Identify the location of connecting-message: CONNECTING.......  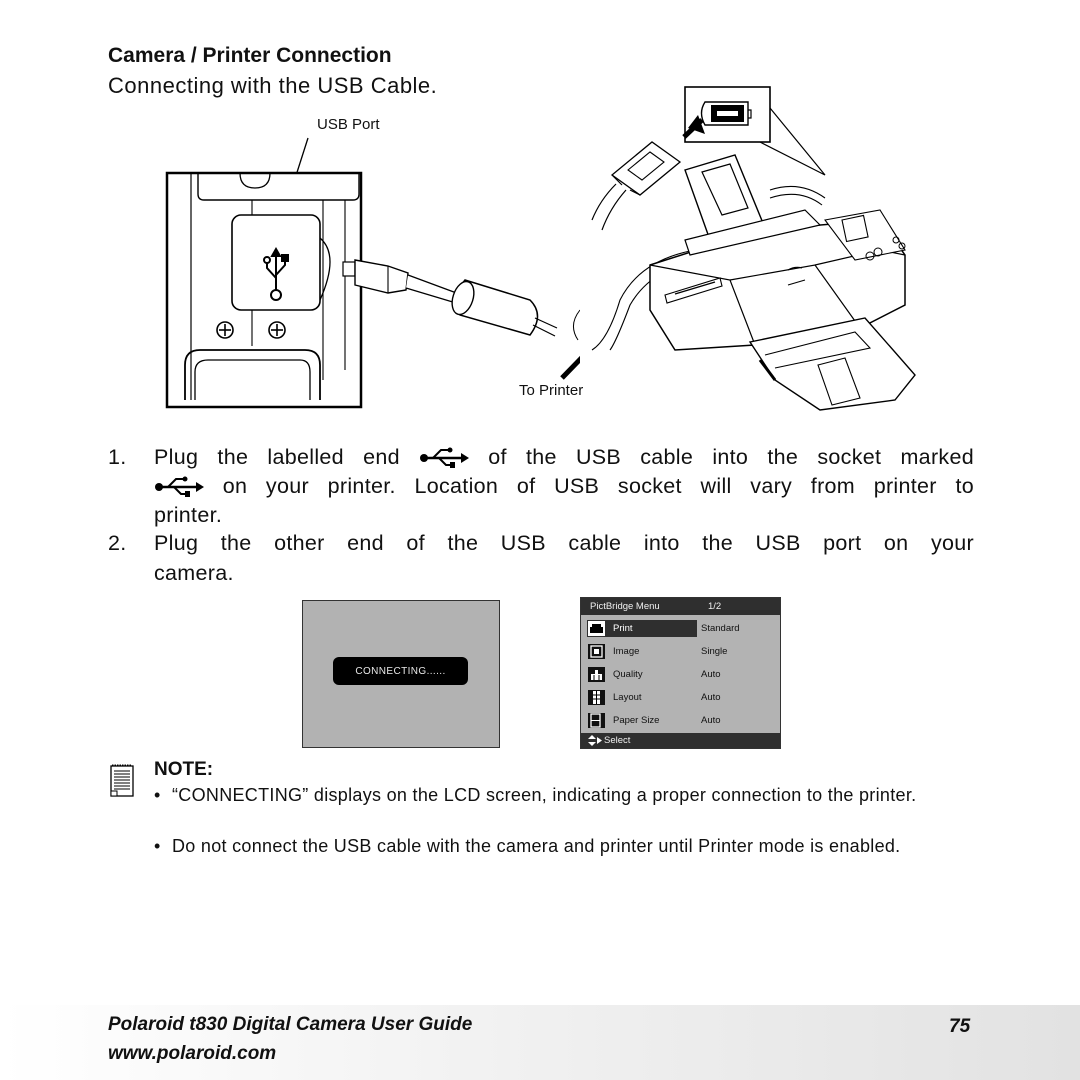
(400, 671).